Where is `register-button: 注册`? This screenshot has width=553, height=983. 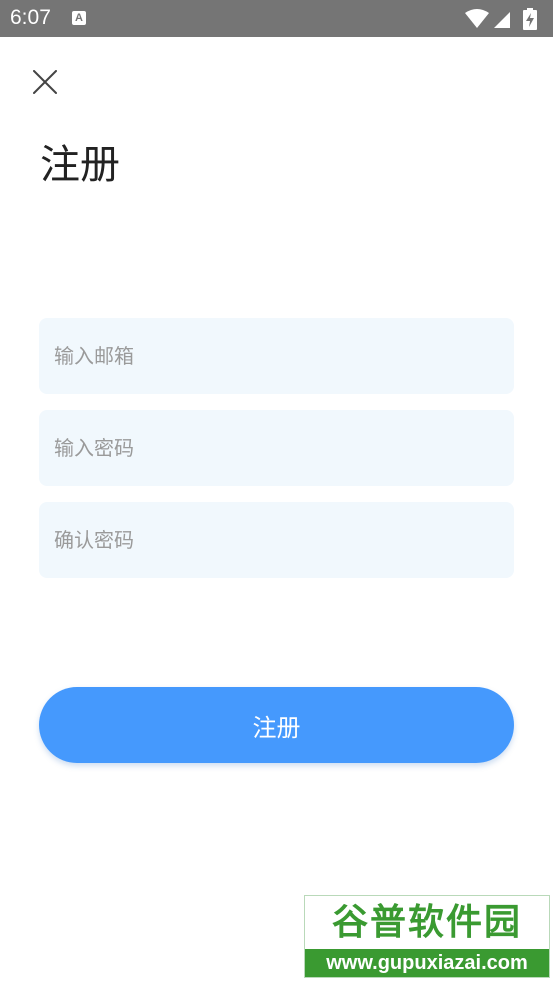
register-button: 注册 is located at coordinates (276, 725).